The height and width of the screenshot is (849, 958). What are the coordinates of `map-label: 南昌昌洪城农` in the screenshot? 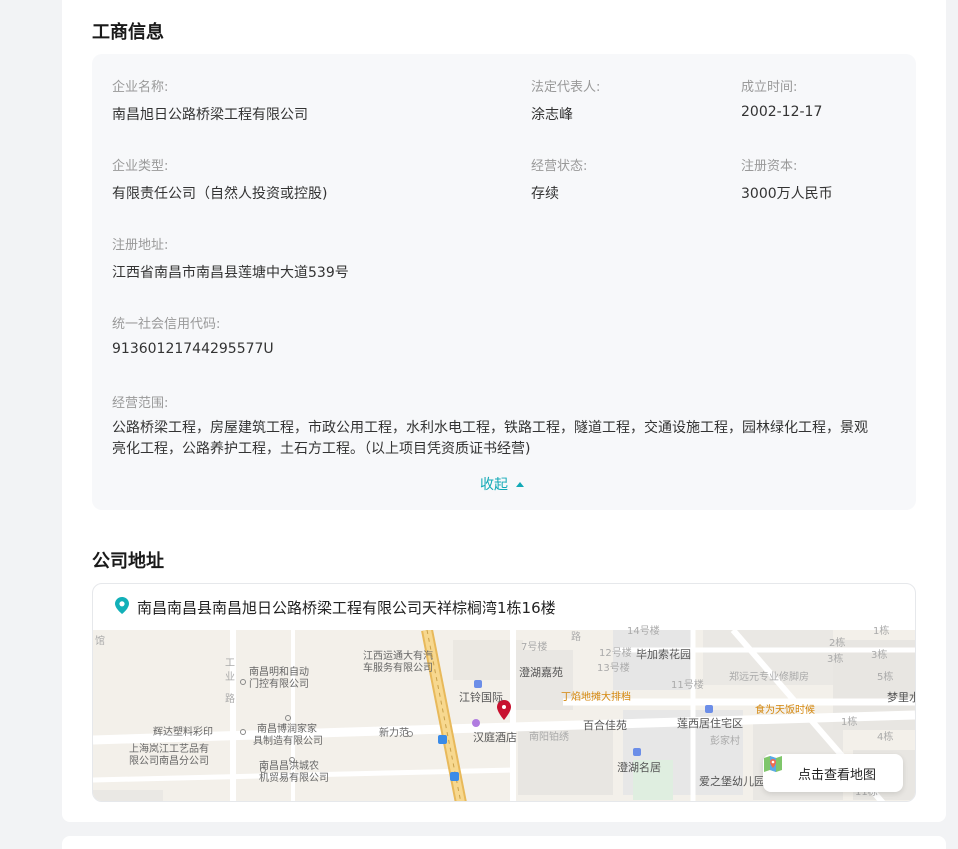 It's located at (289, 766).